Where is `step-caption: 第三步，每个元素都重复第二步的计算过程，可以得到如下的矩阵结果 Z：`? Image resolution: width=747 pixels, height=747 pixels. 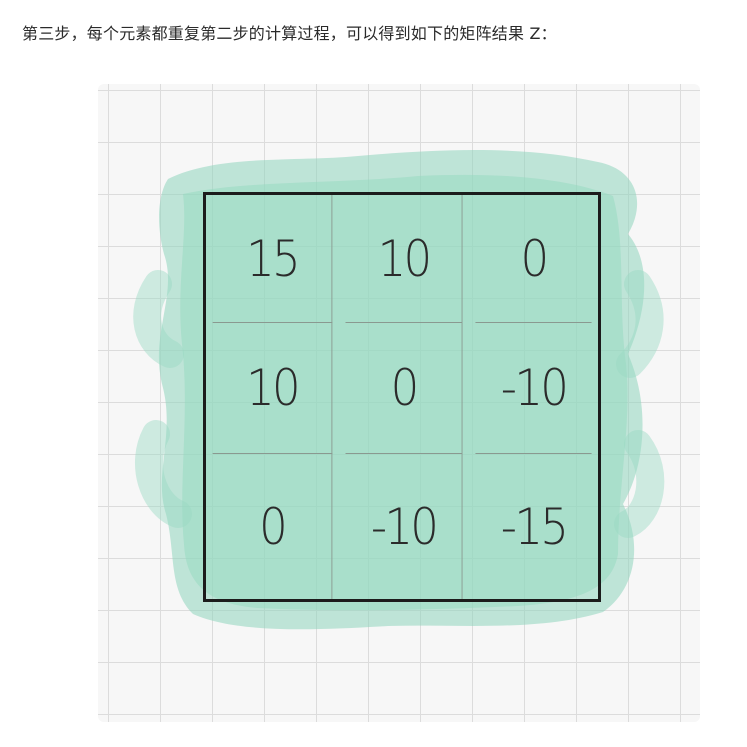
step-caption: 第三步，每个元素都重复第二步的计算过程，可以得到如下的矩阵结果 Z： is located at coordinates (289, 33).